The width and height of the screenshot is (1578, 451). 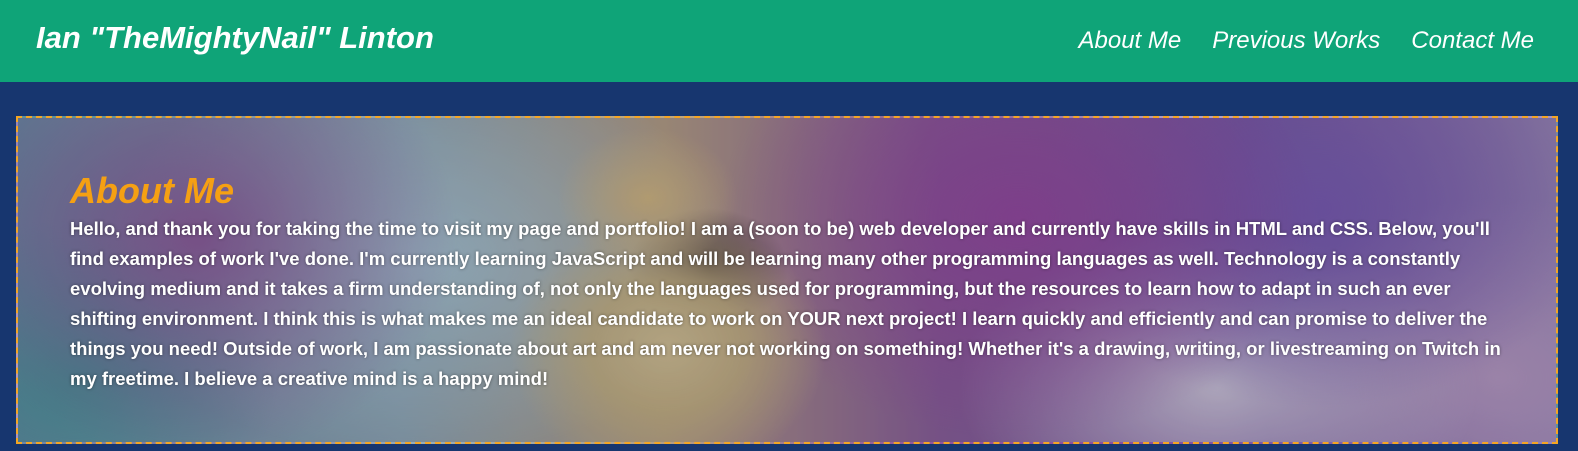 I want to click on nav-link-contact-me: Contact Me, so click(x=1472, y=41).